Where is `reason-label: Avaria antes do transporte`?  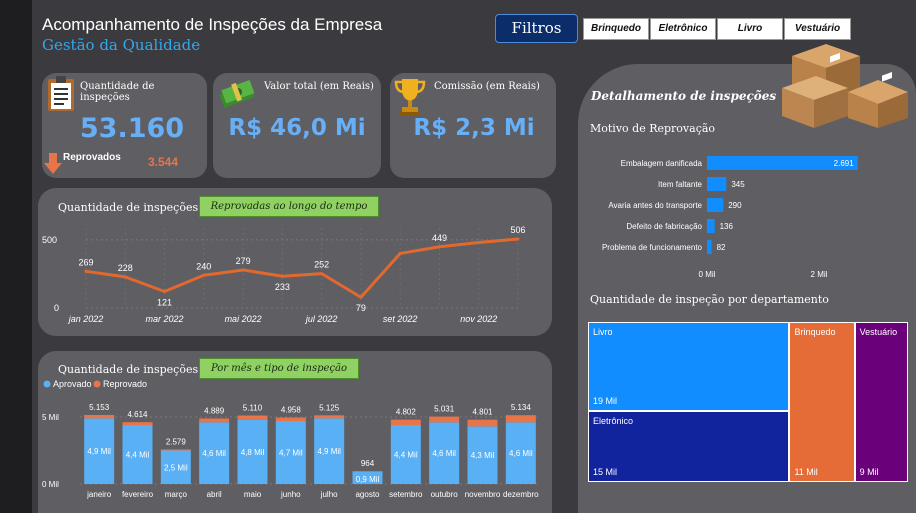
reason-label: Avaria antes do transporte is located at coordinates (655, 205).